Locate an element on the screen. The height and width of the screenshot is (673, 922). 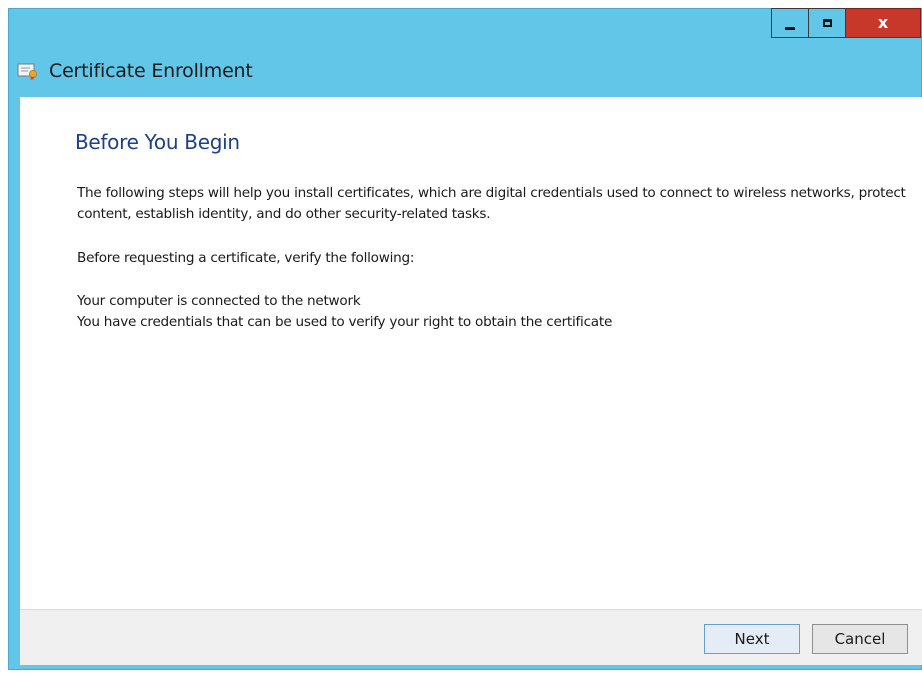
wizard-footer: Next Cancel is located at coordinates (471, 637).